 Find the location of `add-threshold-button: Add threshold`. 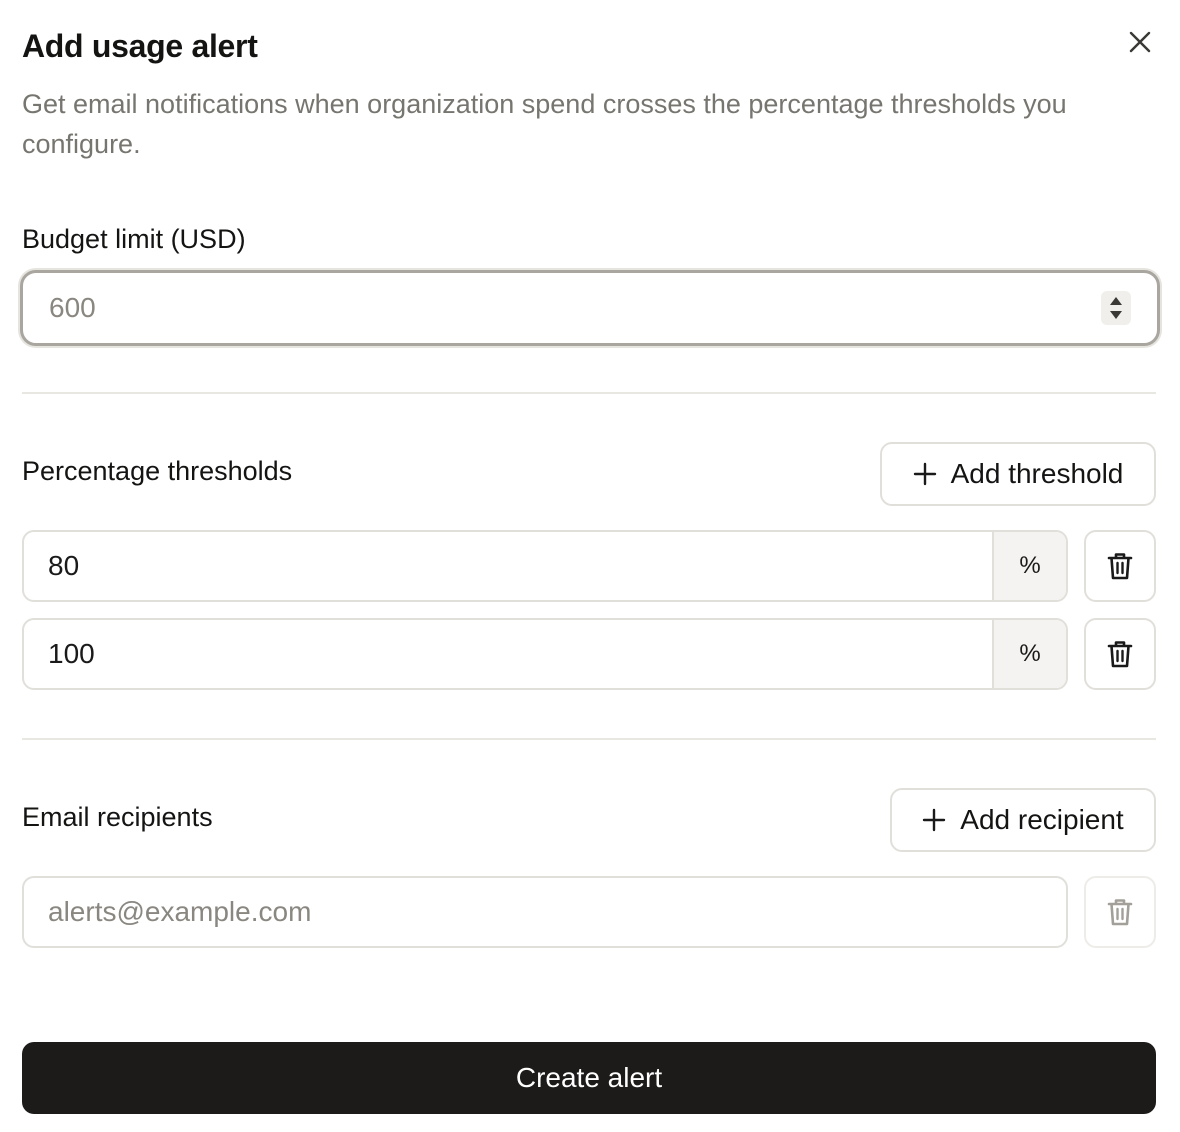

add-threshold-button: Add threshold is located at coordinates (1018, 474).